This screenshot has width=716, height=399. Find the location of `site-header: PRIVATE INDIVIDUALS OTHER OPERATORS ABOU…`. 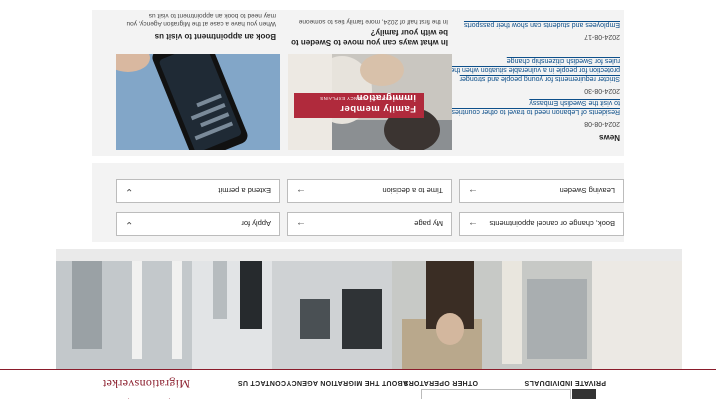

site-header: PRIVATE INDIVIDUALS OTHER OPERATORS ABOU… is located at coordinates (358, 384).